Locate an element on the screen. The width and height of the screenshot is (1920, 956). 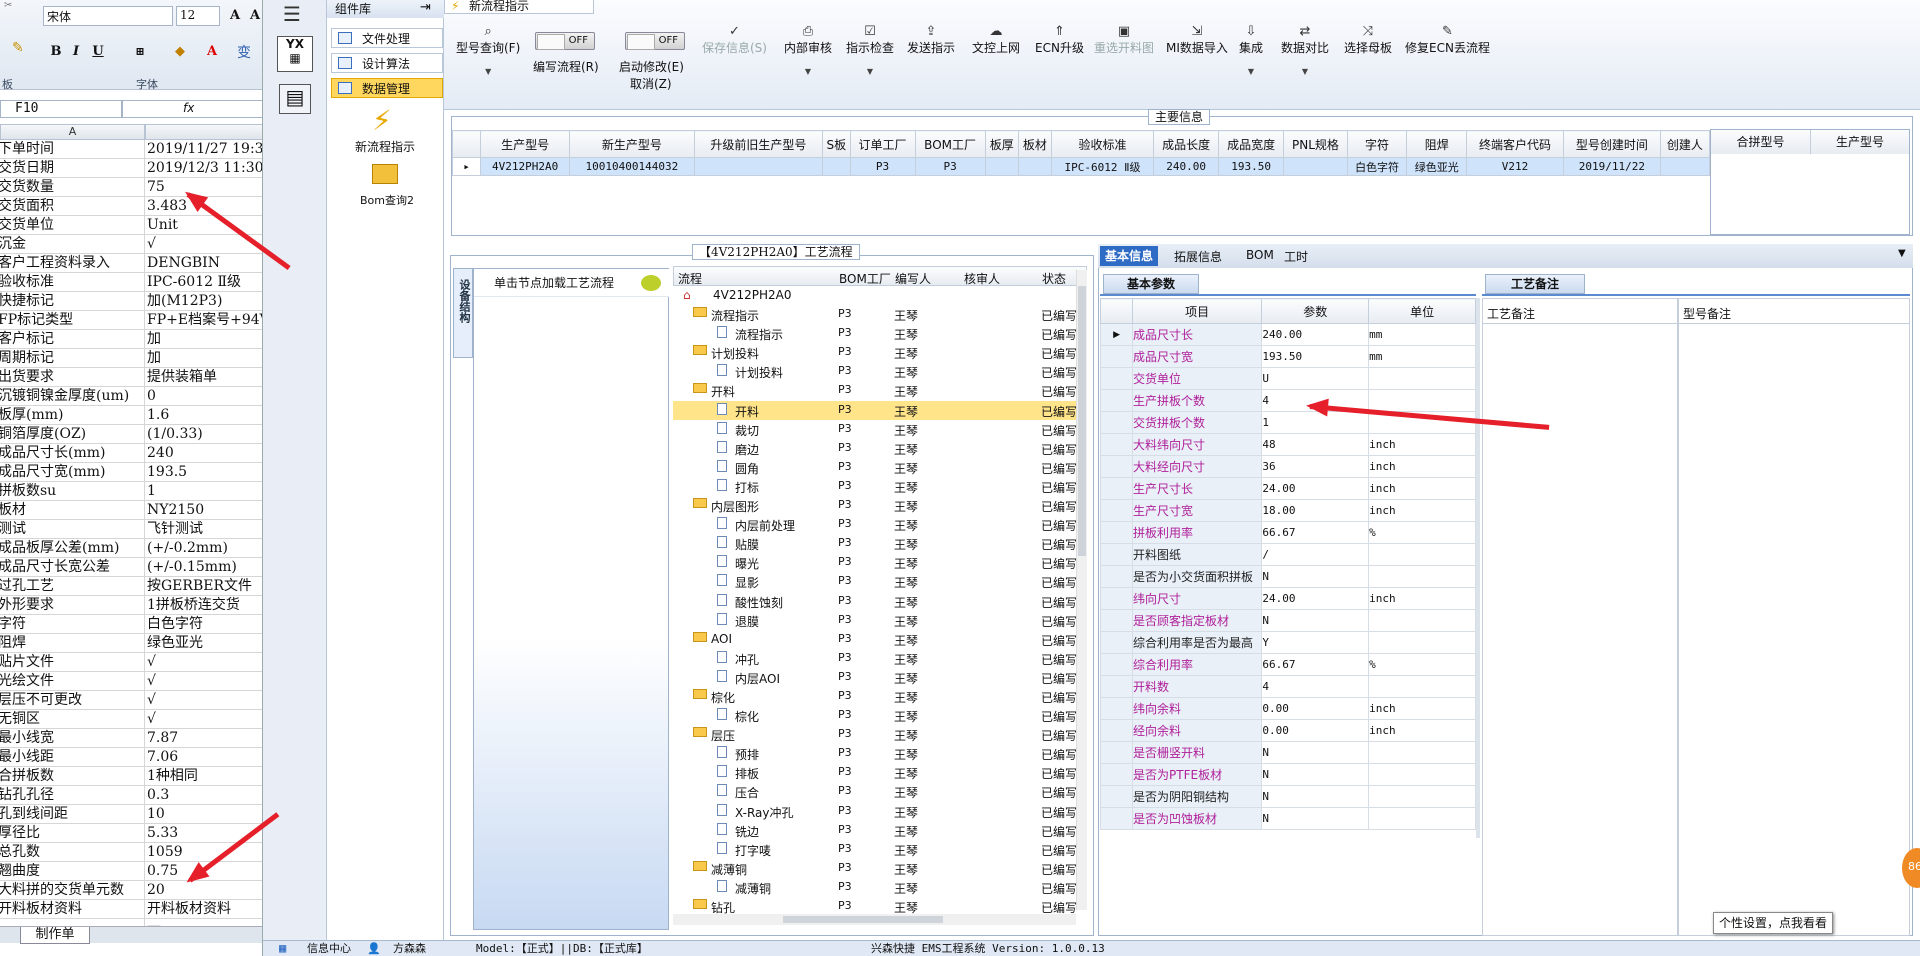
main-col-header: 型号创建时间 is located at coordinates (1611, 144).